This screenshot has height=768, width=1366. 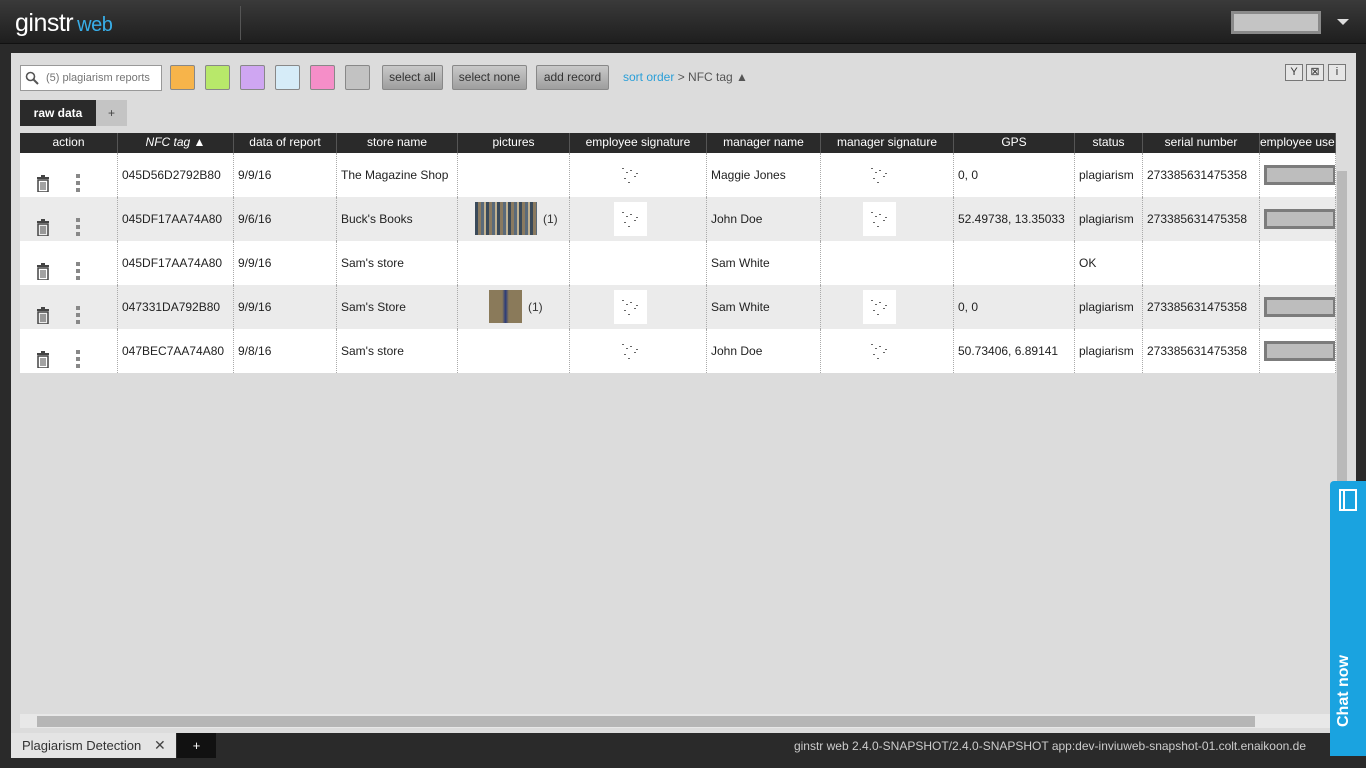 What do you see at coordinates (685, 77) in the screenshot?
I see `sort-order: sort order > NFC tag ▲` at bounding box center [685, 77].